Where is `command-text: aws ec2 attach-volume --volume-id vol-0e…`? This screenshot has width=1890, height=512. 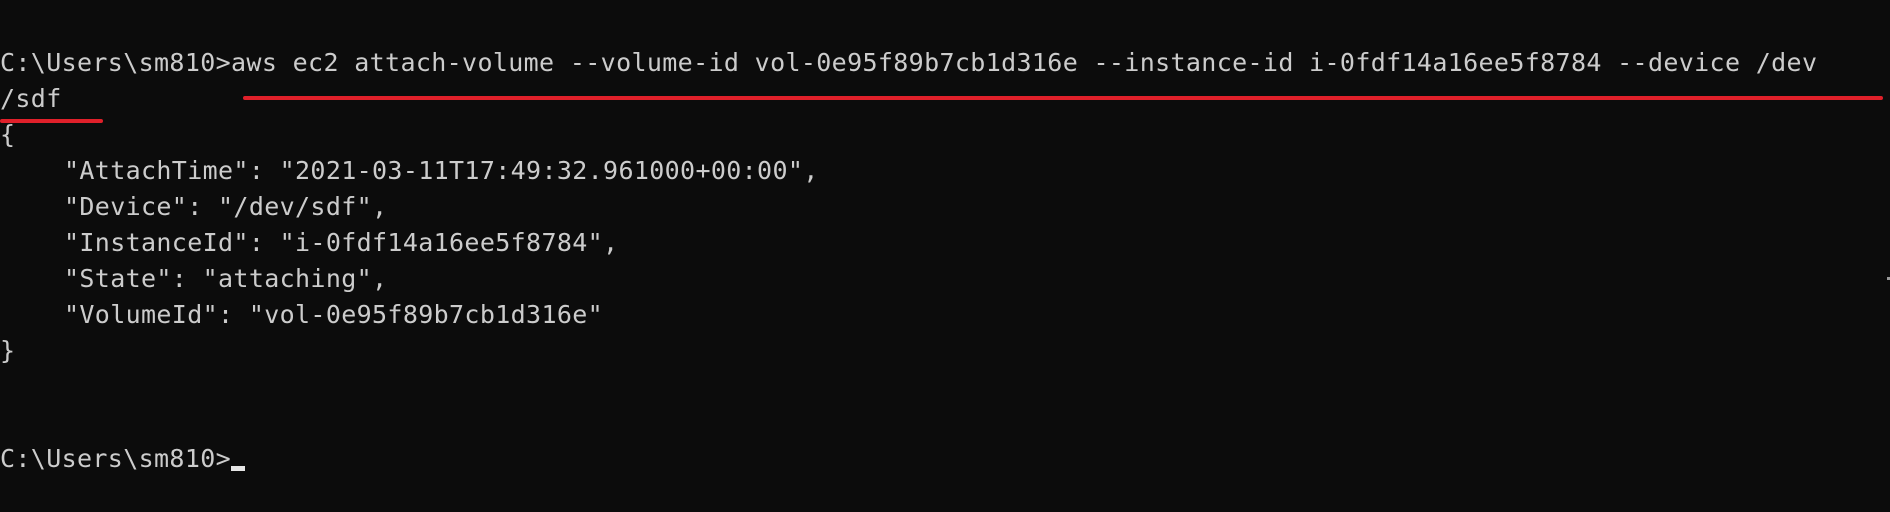 command-text: aws ec2 attach-volume --volume-id vol-0e… is located at coordinates (1024, 62).